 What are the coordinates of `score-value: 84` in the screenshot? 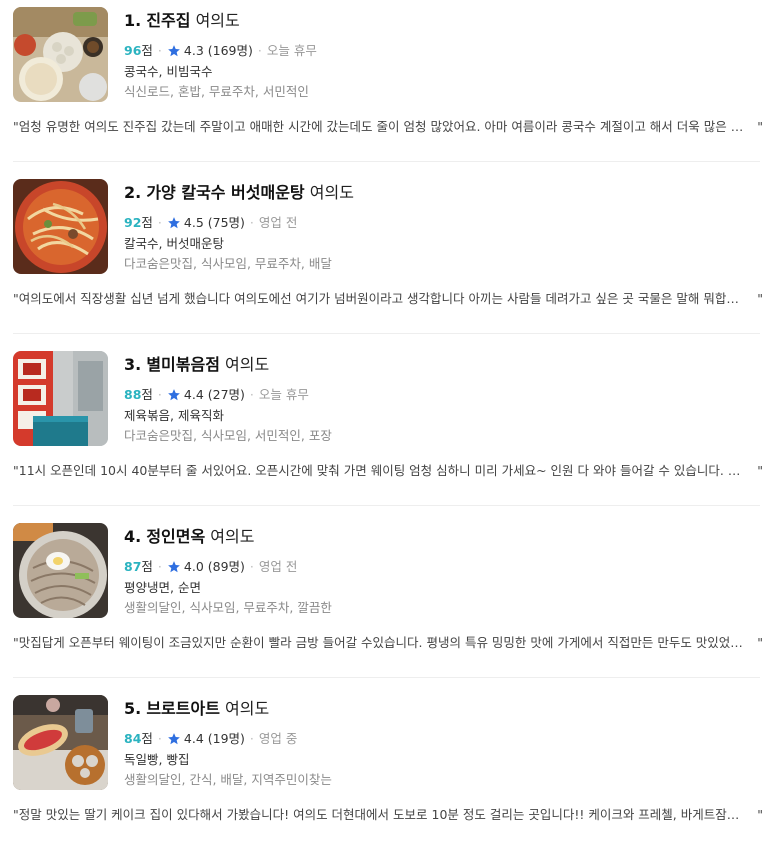 It's located at (133, 738).